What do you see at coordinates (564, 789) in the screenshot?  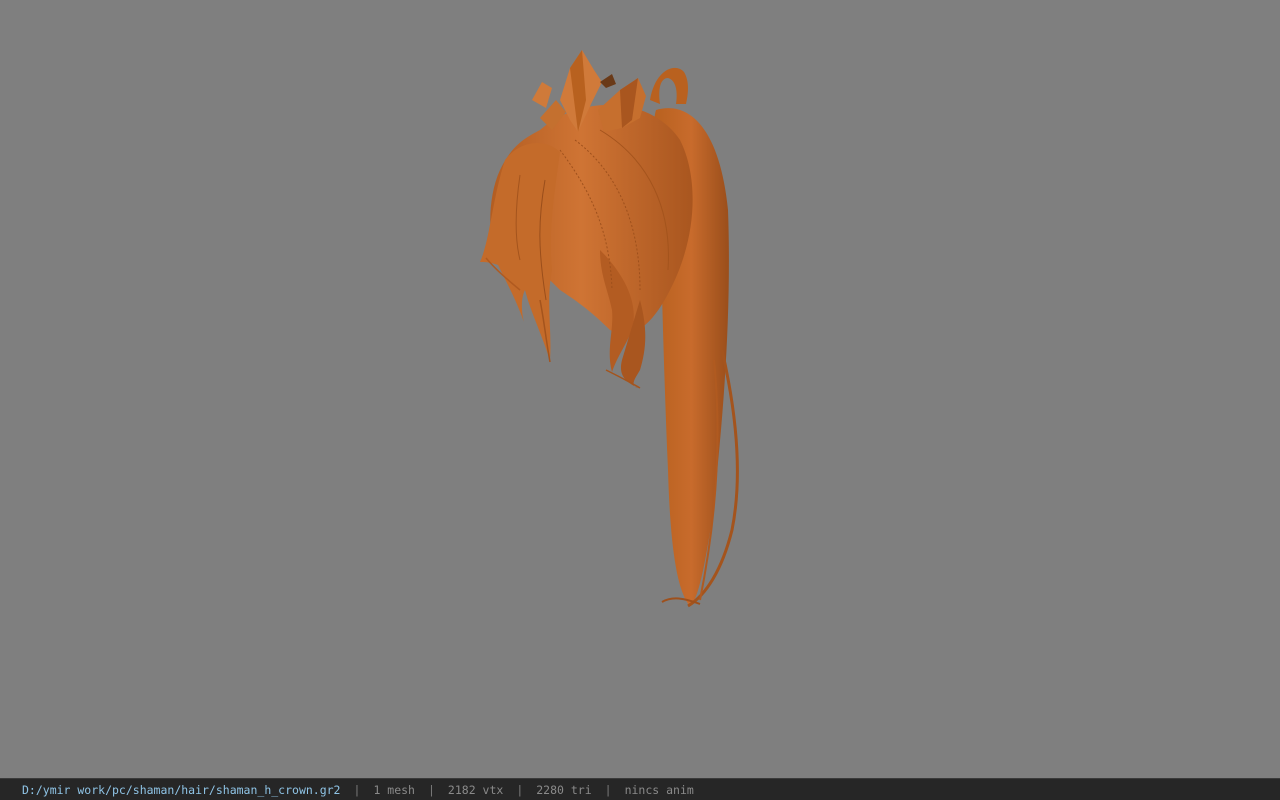 I see `triangle-count-label: 2280 tri` at bounding box center [564, 789].